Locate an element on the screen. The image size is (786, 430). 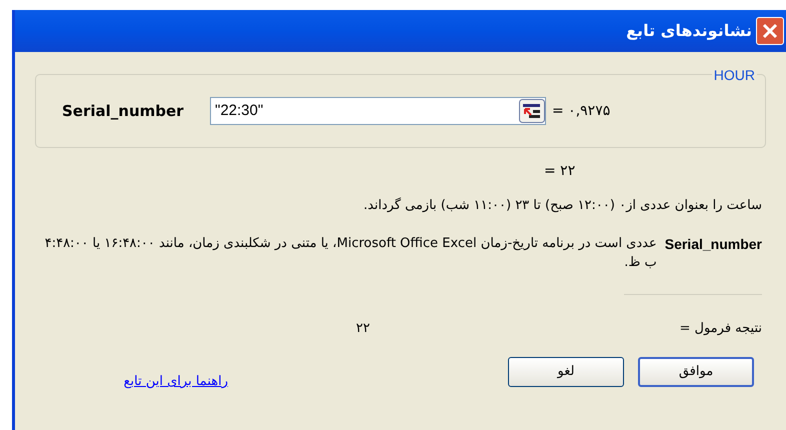
formula-preview: = ۲۲ is located at coordinates (560, 171).